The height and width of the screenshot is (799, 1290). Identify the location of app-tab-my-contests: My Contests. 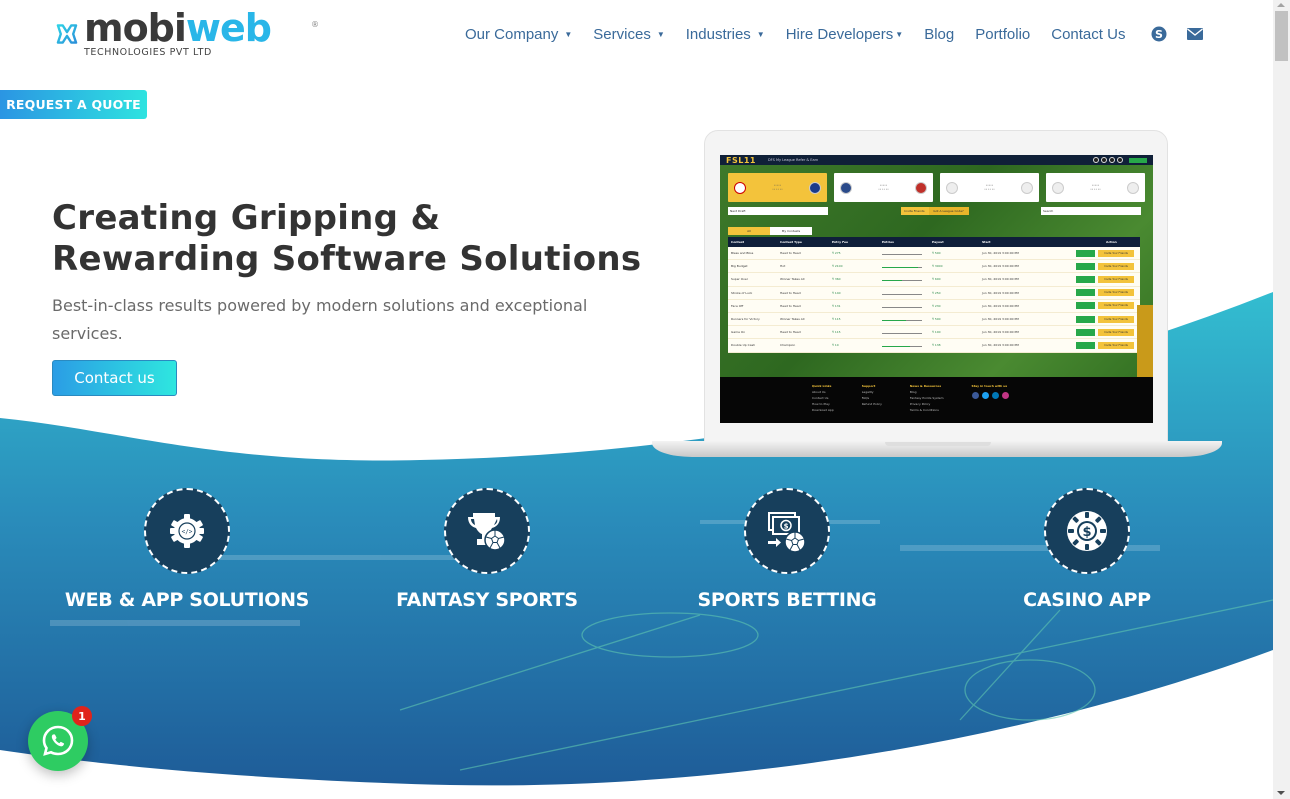
(791, 231).